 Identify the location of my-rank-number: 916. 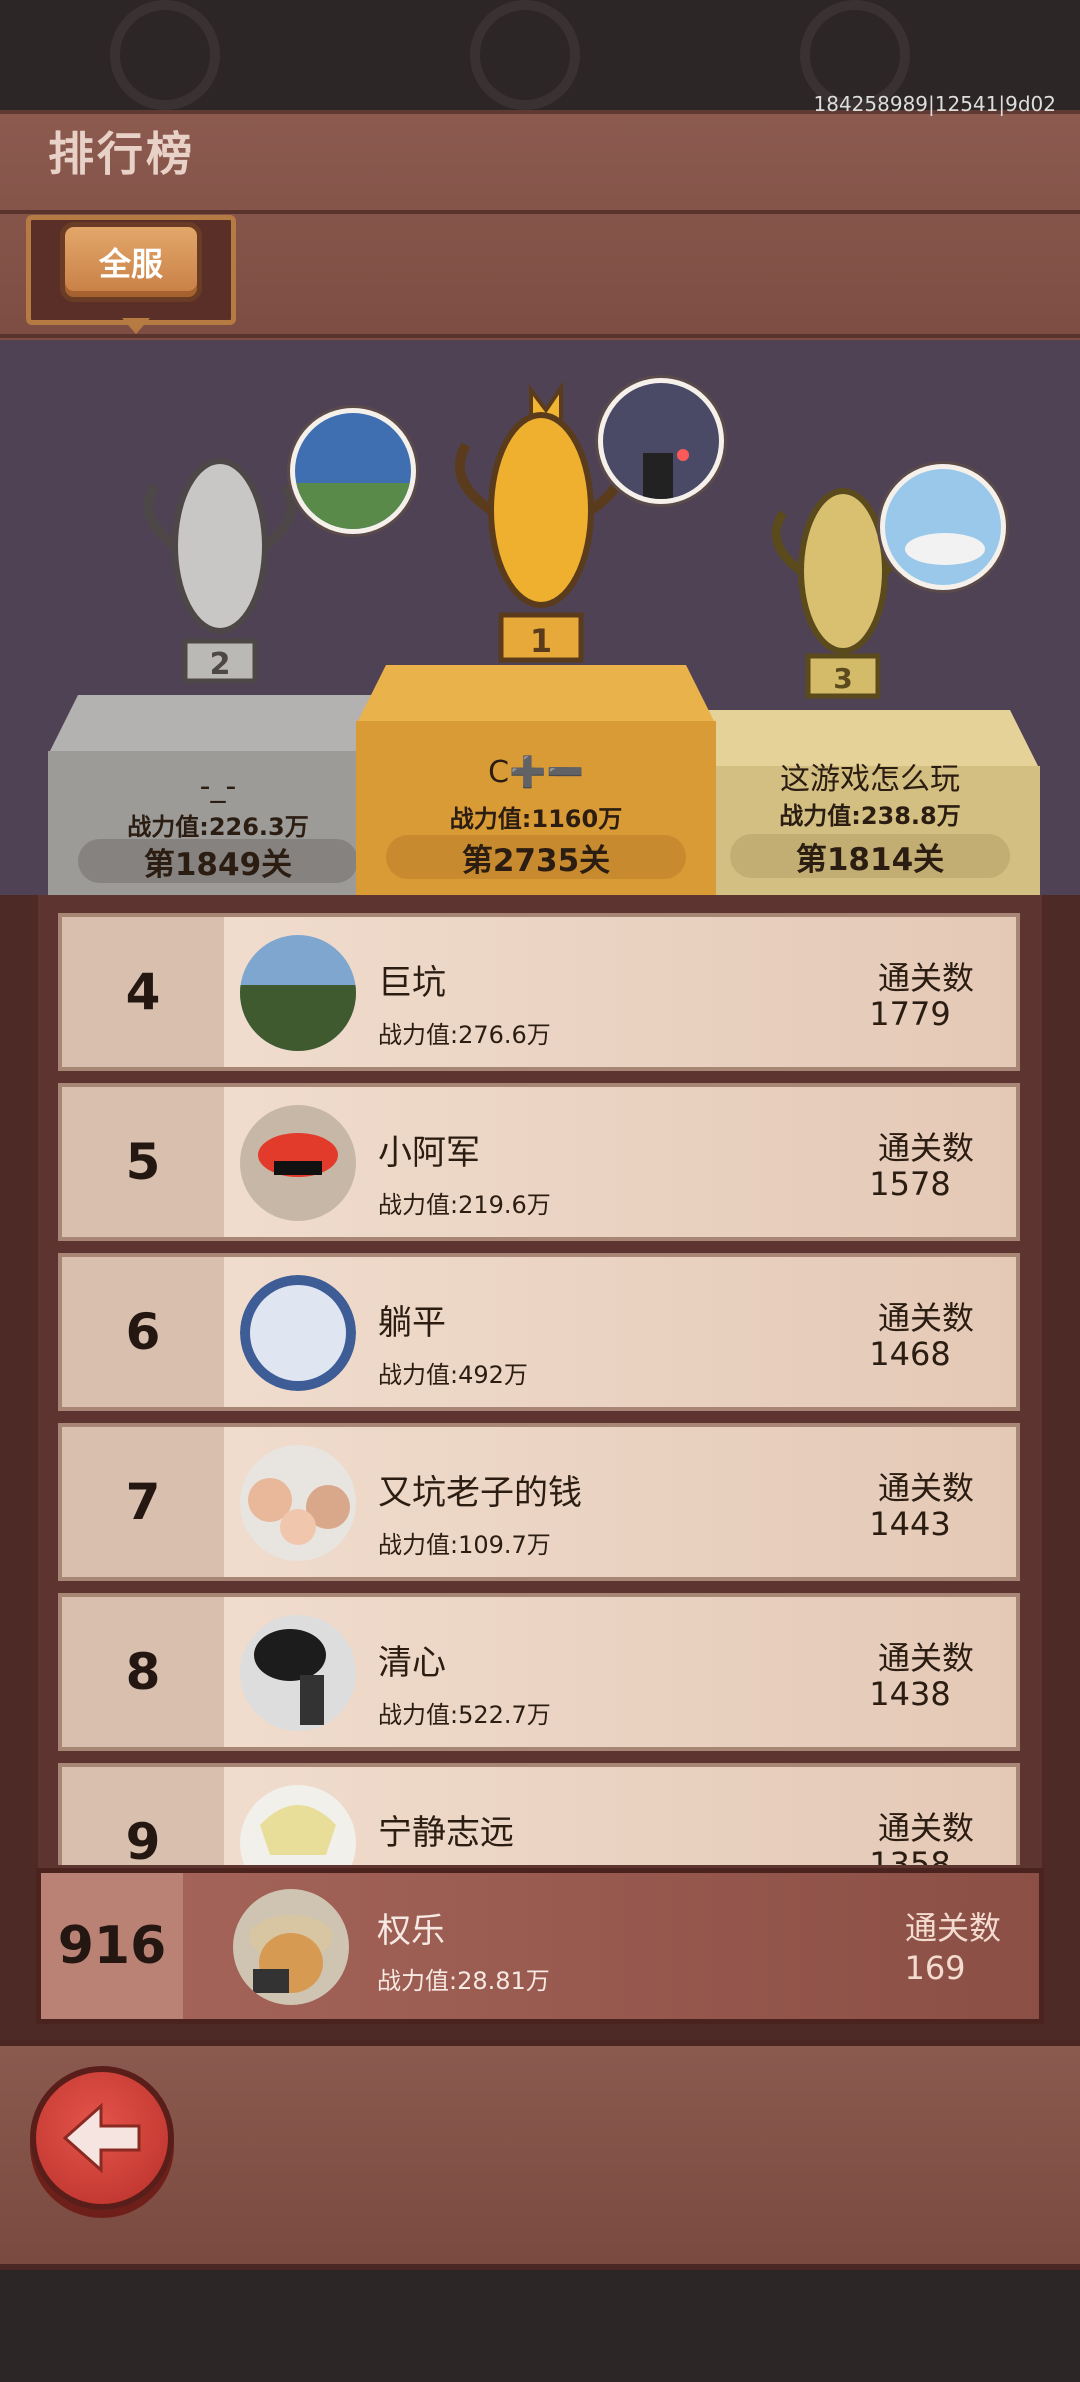
(112, 1946).